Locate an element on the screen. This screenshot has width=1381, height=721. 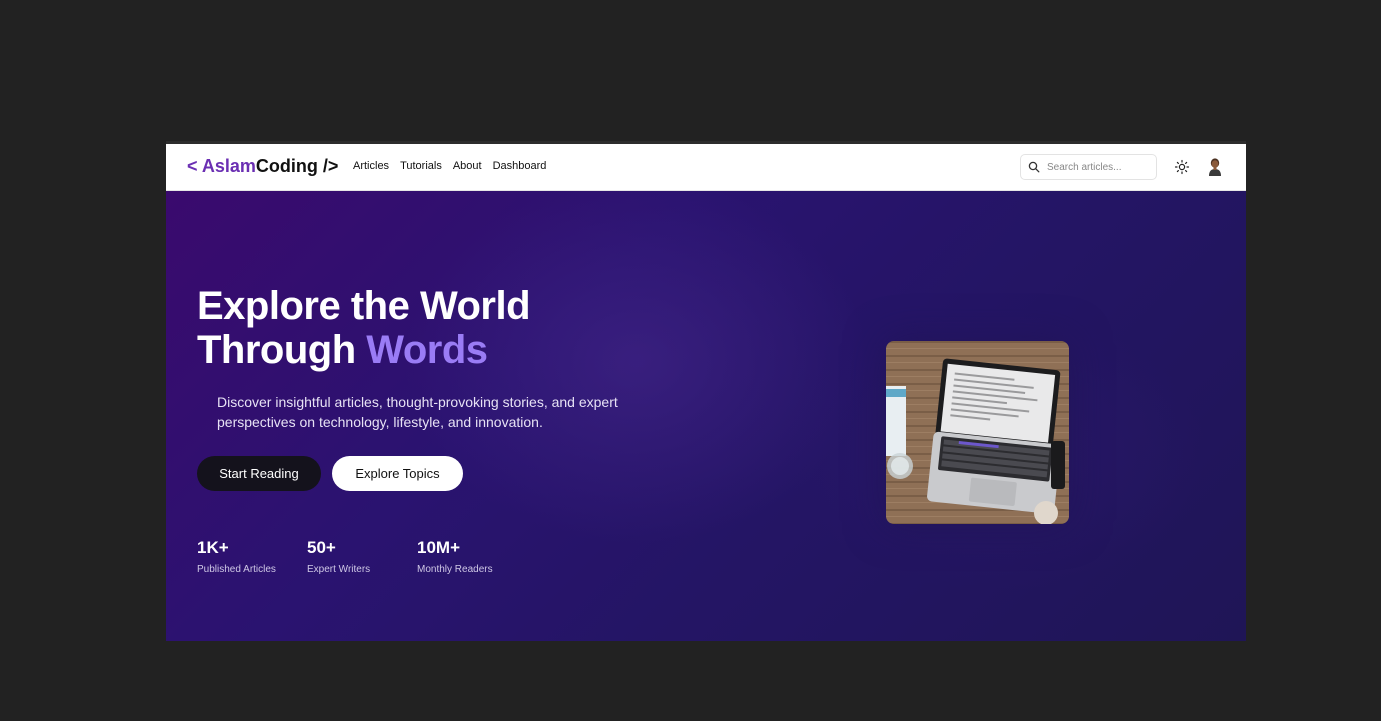
logo-open-bracket: < is located at coordinates (194, 166).